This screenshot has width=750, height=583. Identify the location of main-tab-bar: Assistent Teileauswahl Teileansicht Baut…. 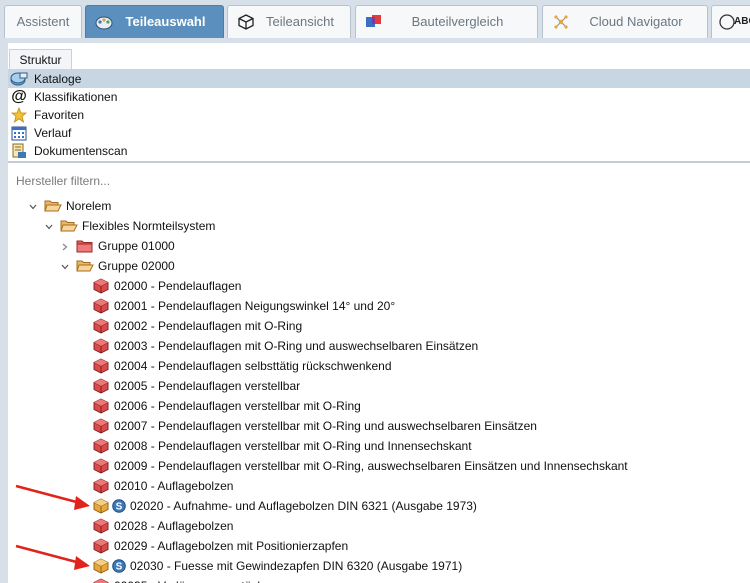
(375, 21).